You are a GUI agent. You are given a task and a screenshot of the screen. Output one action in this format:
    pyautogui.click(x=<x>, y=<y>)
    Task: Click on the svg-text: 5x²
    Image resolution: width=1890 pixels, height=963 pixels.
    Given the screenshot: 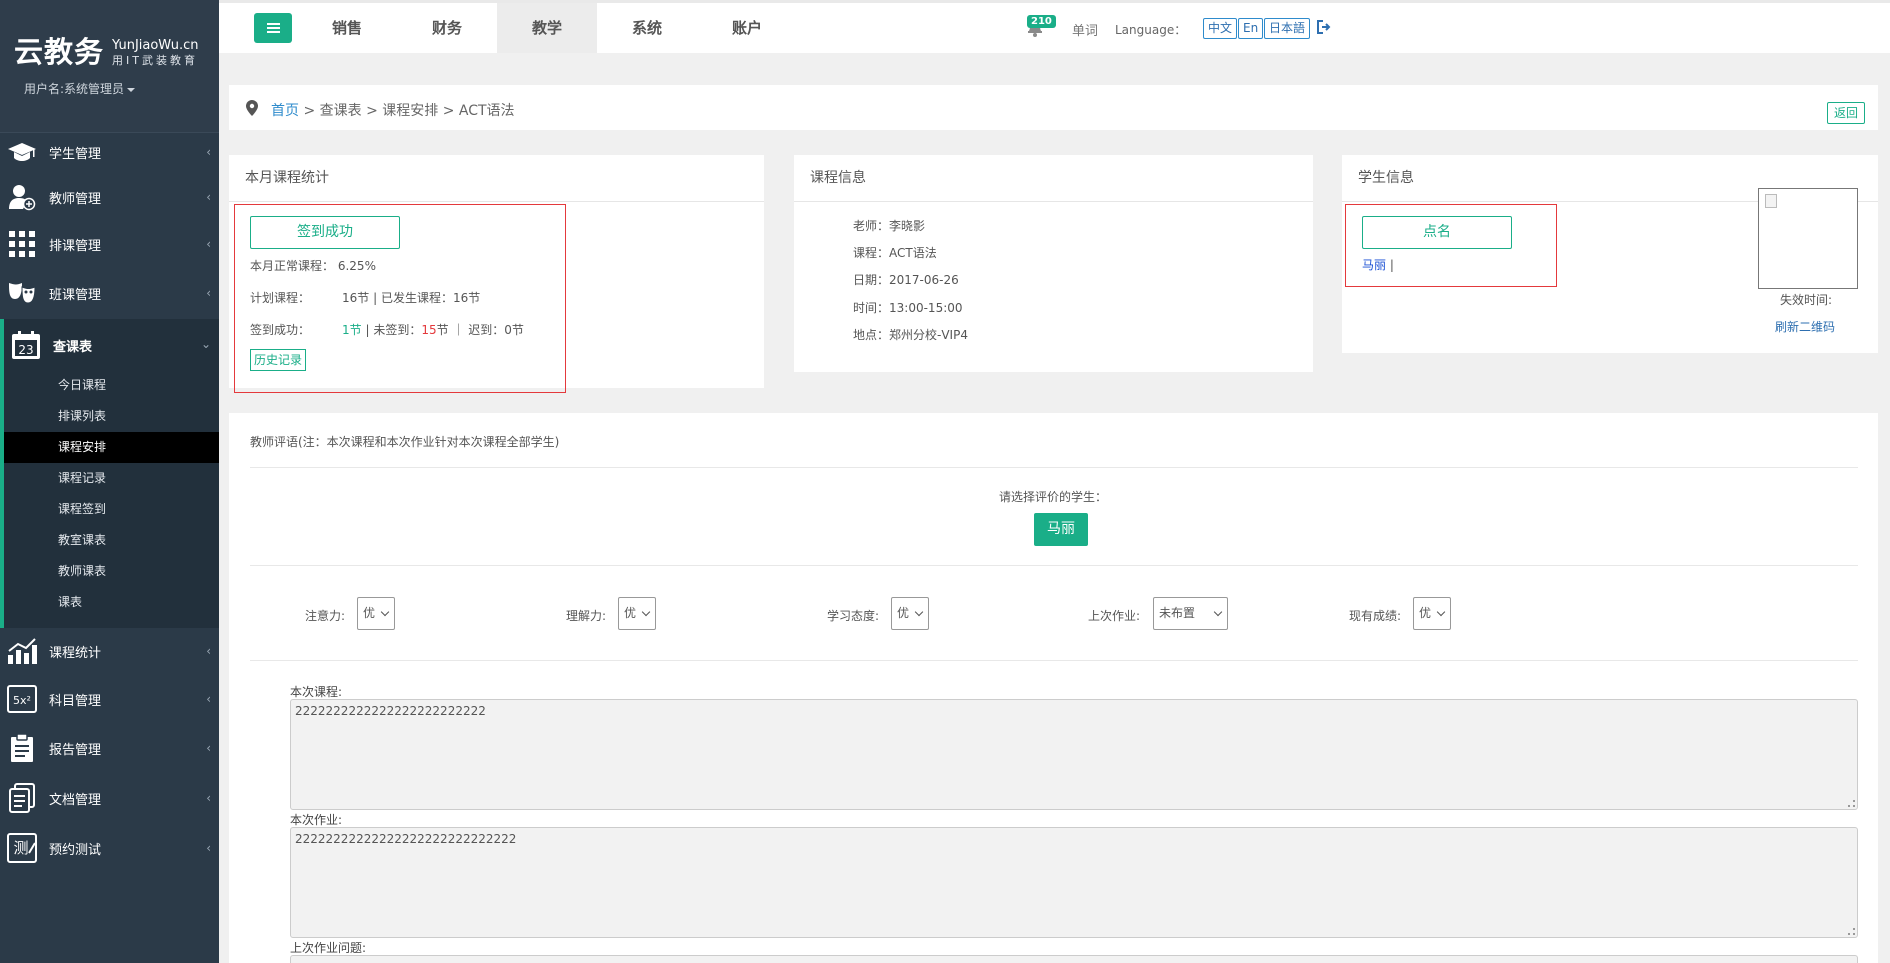 What is the action you would take?
    pyautogui.click(x=22, y=700)
    